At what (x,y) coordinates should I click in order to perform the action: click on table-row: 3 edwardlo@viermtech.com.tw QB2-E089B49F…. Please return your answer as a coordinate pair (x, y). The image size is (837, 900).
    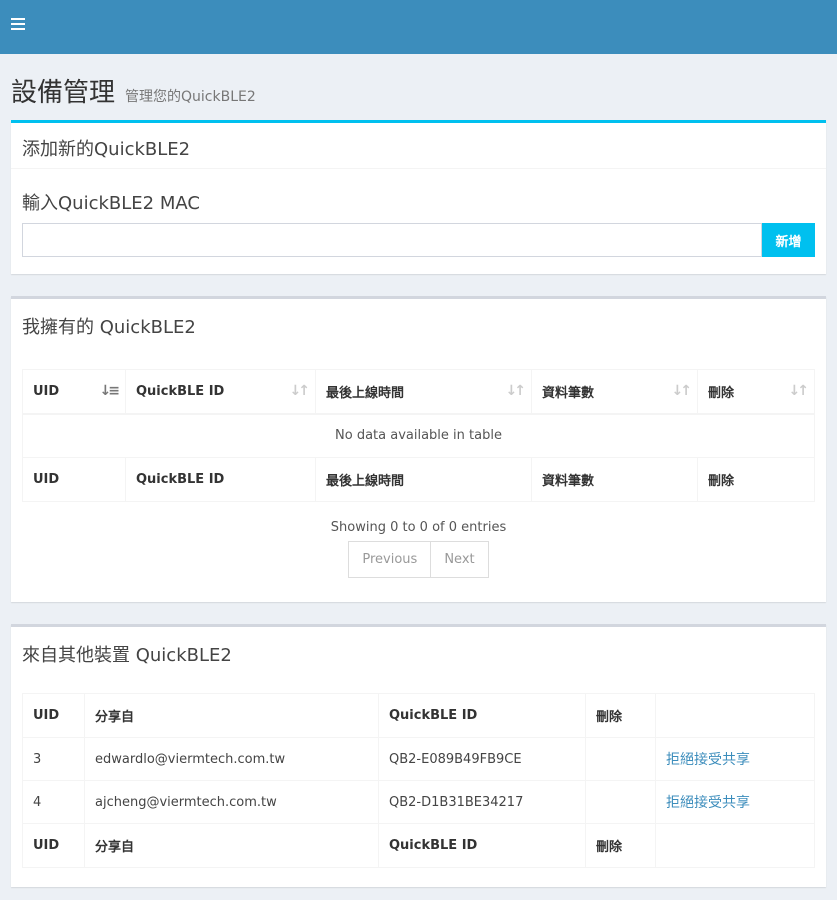
    Looking at the image, I should click on (418, 759).